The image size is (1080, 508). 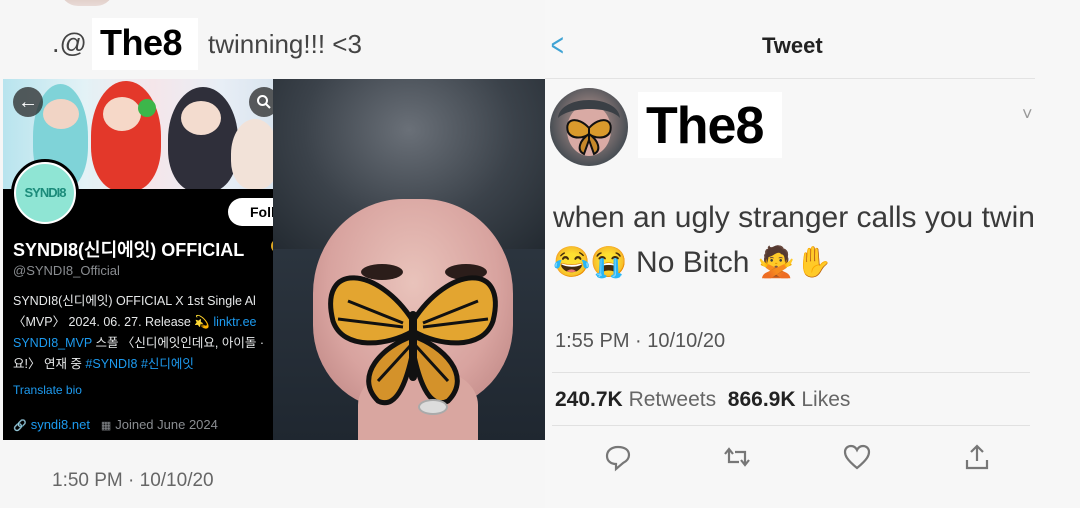 I want to click on chevron-left-icon: <, so click(x=557, y=45).